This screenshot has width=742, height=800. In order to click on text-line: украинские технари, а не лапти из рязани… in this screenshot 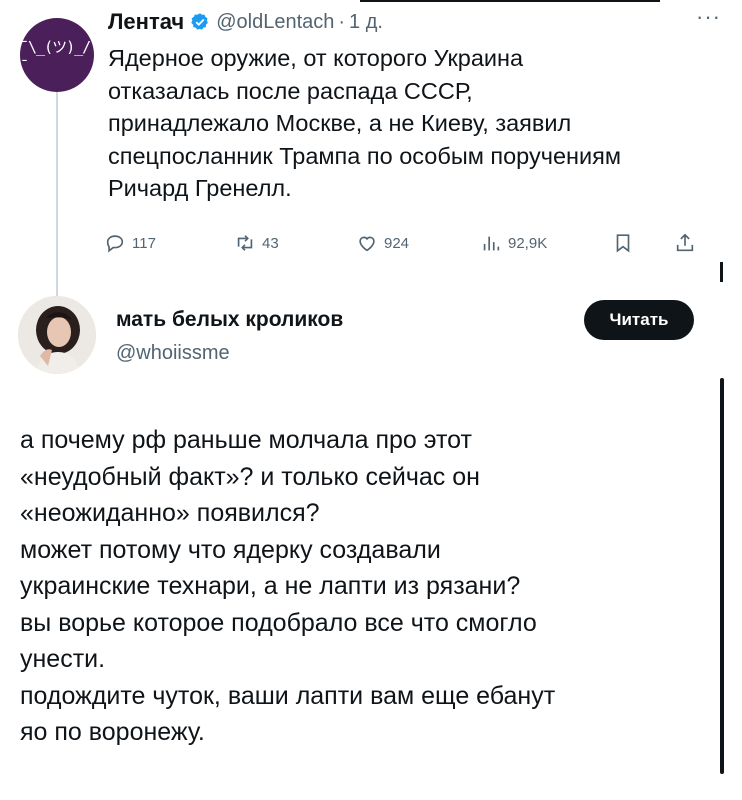, I will do `click(270, 586)`.